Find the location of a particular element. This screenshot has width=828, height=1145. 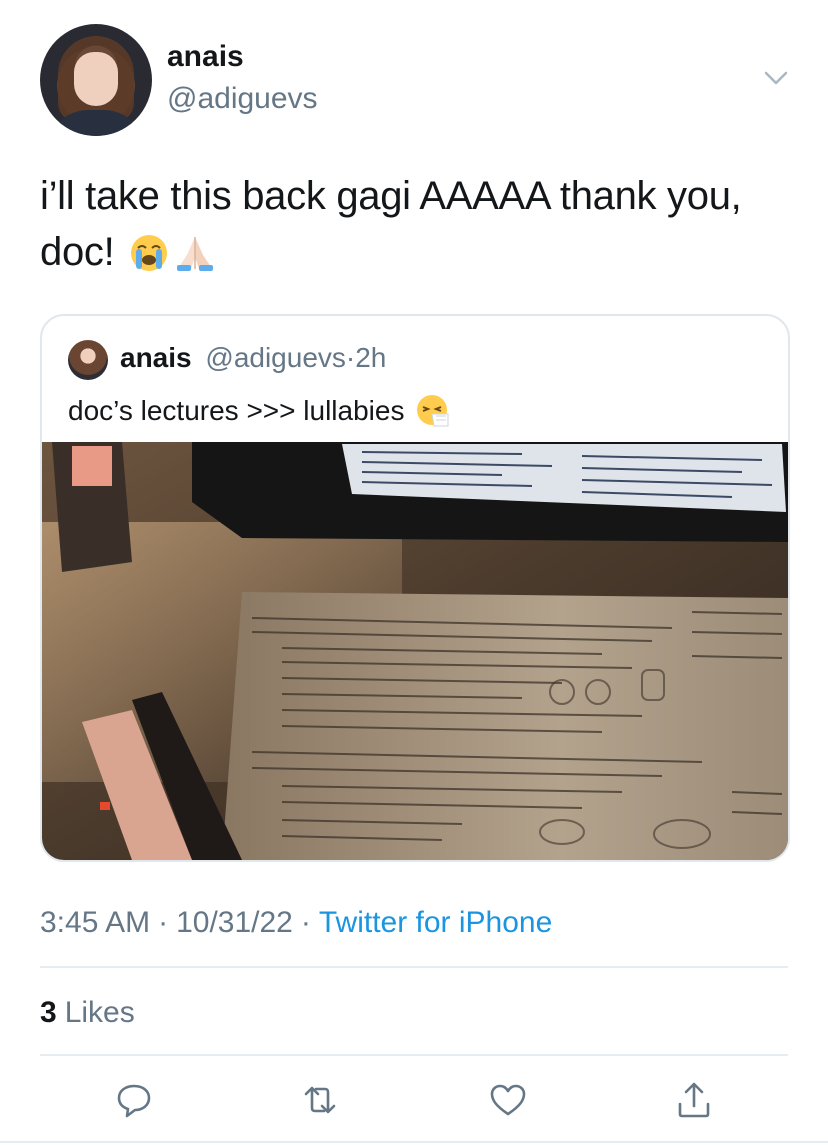

likes-count: 3 is located at coordinates (48, 1012).